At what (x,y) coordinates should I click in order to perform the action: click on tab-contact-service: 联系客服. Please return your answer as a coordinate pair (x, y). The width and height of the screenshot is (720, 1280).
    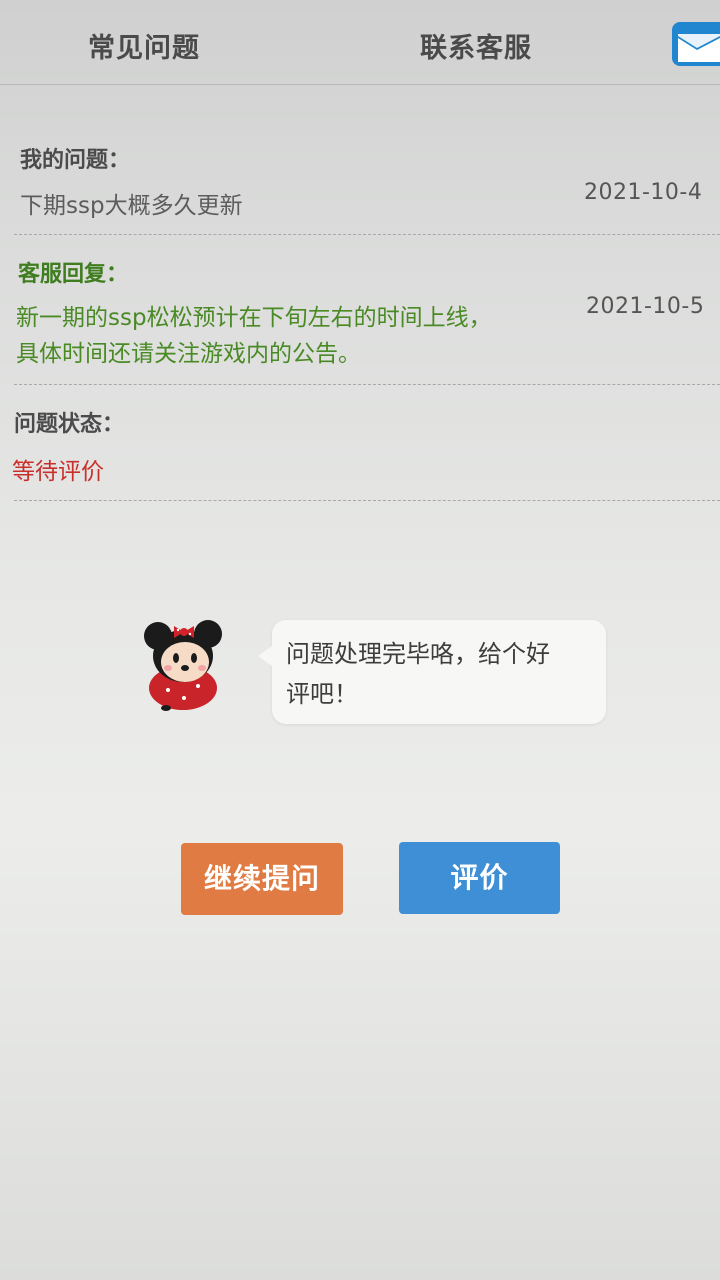
    Looking at the image, I should click on (476, 45).